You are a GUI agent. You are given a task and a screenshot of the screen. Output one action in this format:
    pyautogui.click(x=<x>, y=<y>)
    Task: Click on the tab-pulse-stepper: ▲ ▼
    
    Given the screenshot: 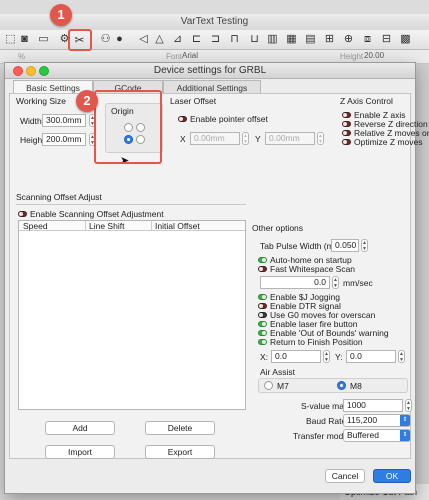 What is the action you would take?
    pyautogui.click(x=364, y=245)
    